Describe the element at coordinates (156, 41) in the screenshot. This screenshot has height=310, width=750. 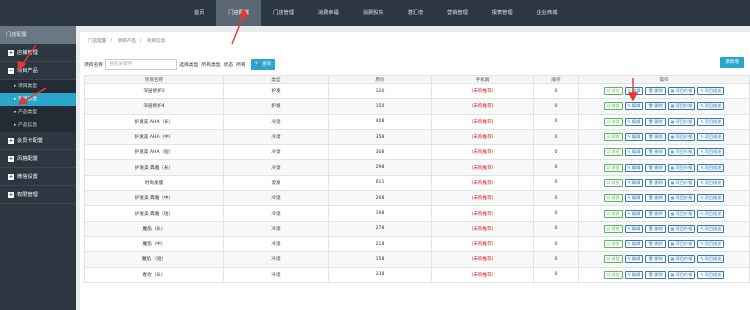
I see `breadcrumb-item: 项目信息` at that location.